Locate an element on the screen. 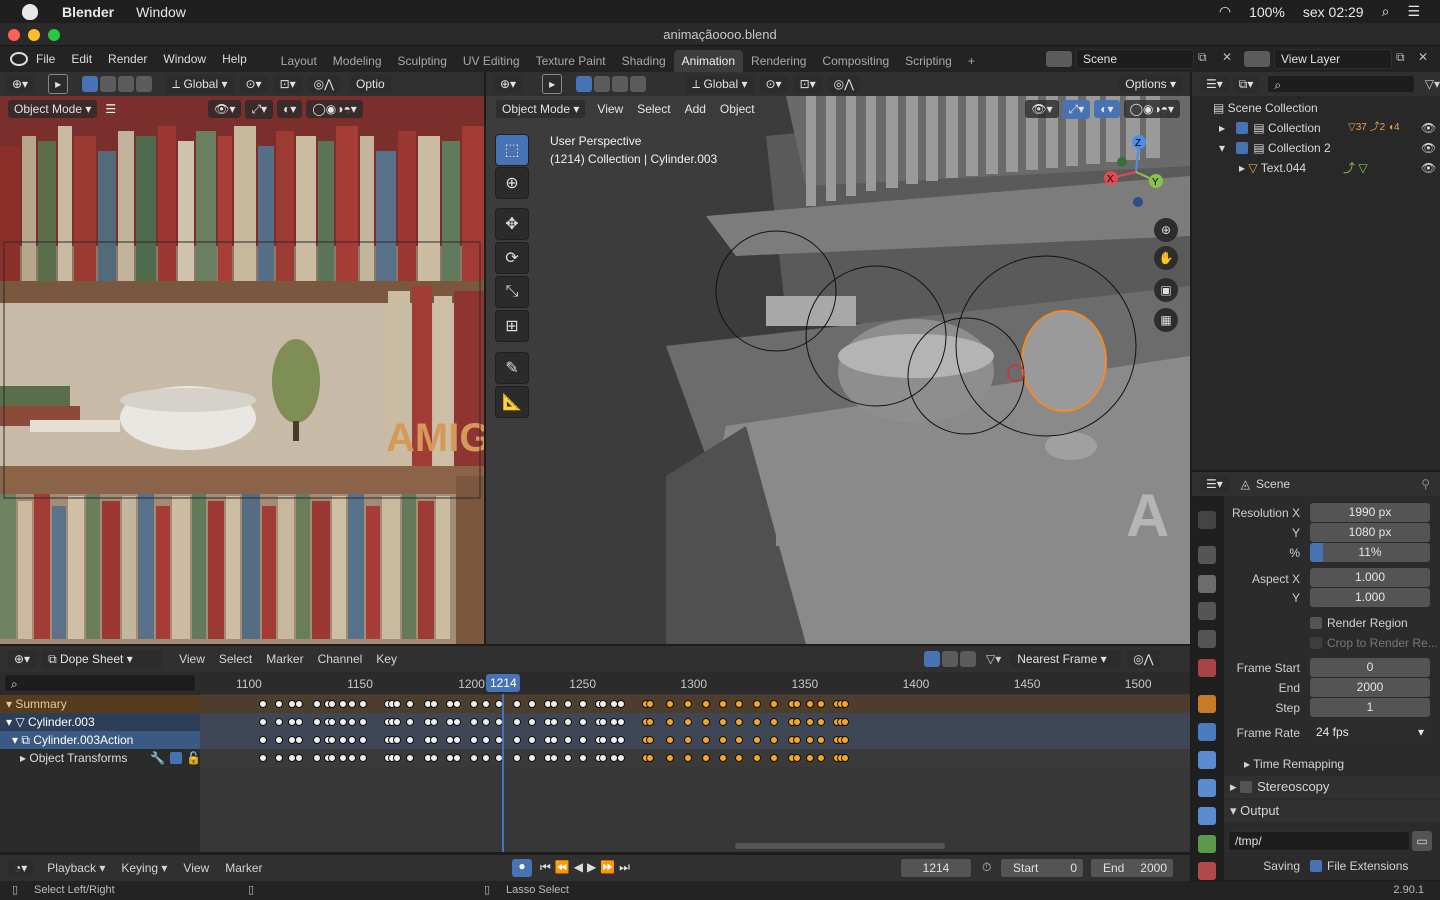 The image size is (1440, 900). collection-2-visibility-icon: 👁 is located at coordinates (1428, 148).